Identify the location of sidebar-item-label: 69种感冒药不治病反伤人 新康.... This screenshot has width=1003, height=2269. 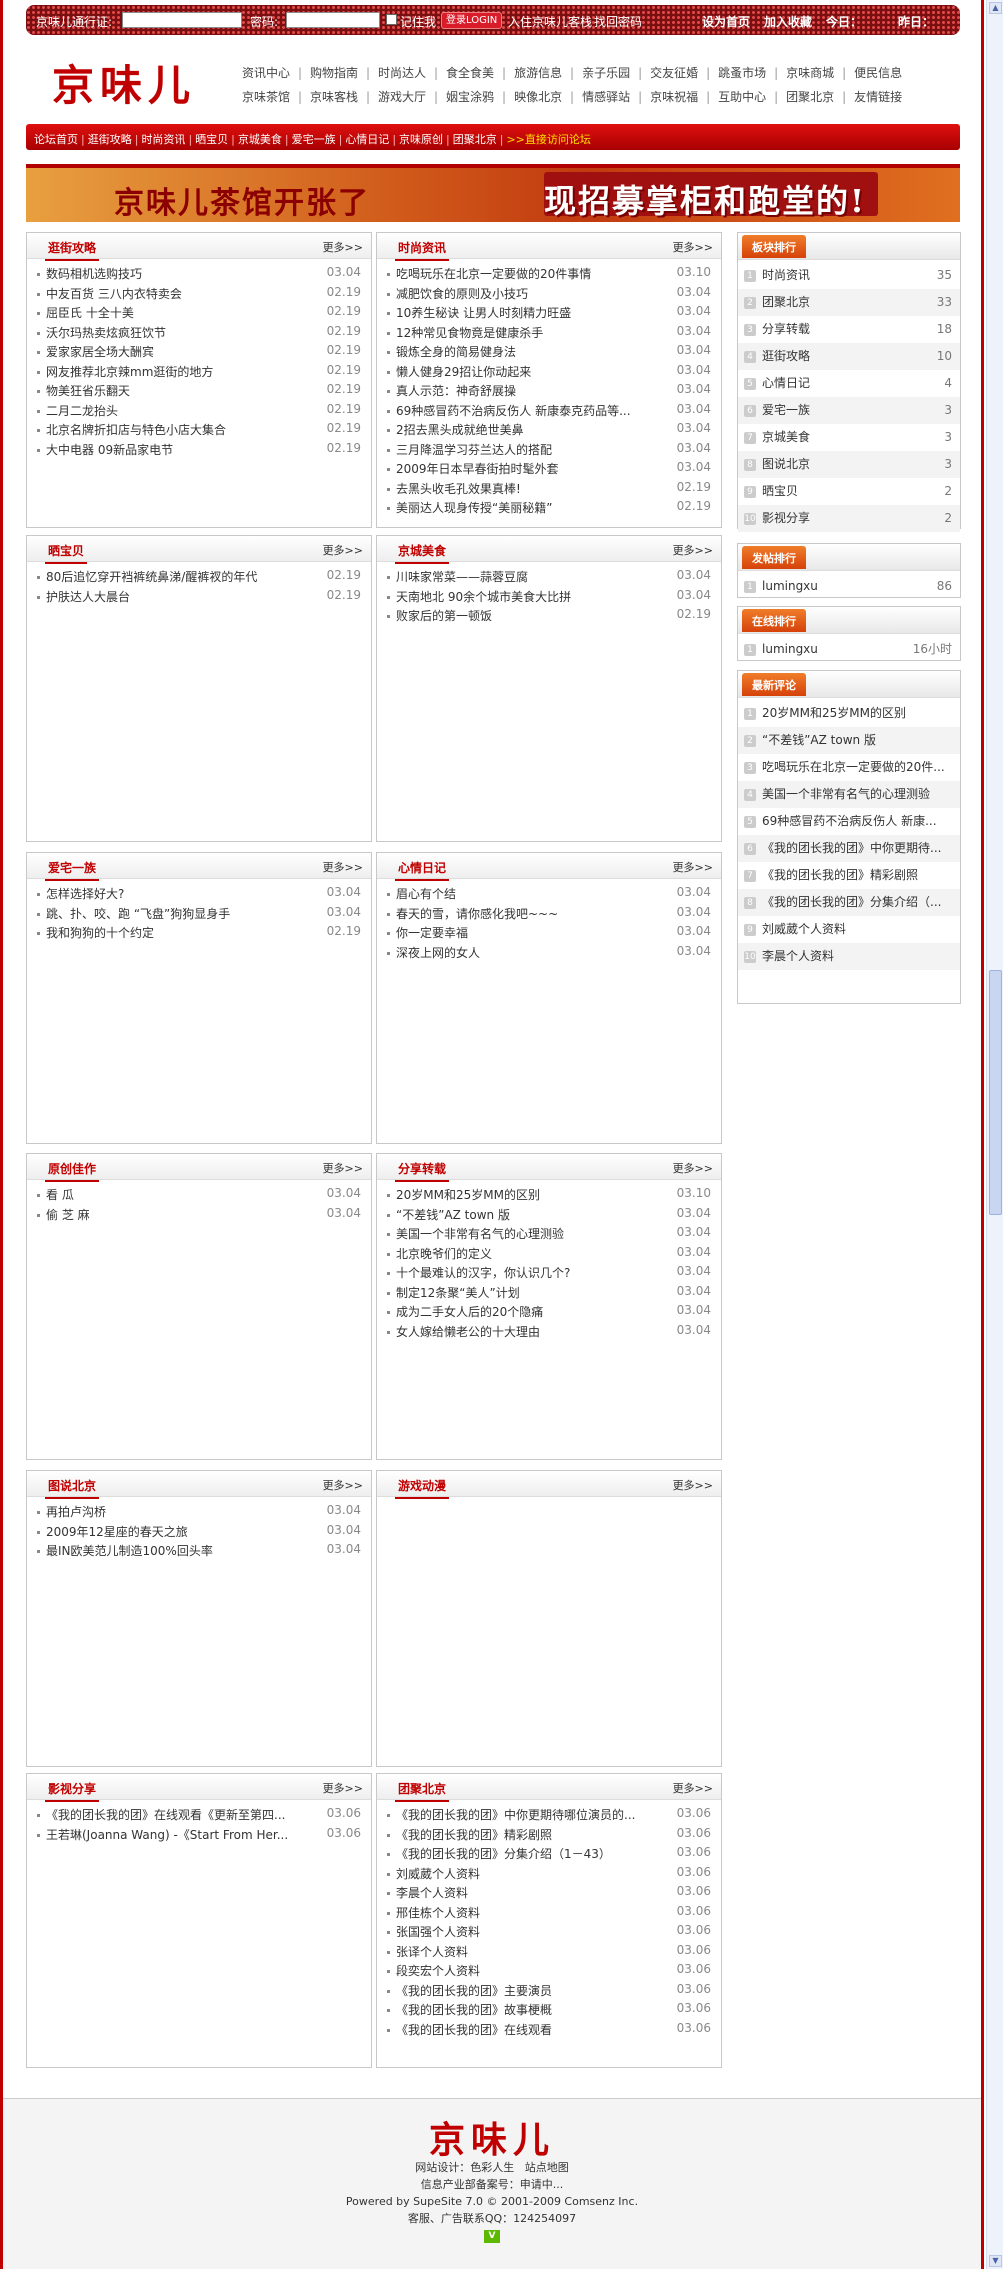
(849, 821).